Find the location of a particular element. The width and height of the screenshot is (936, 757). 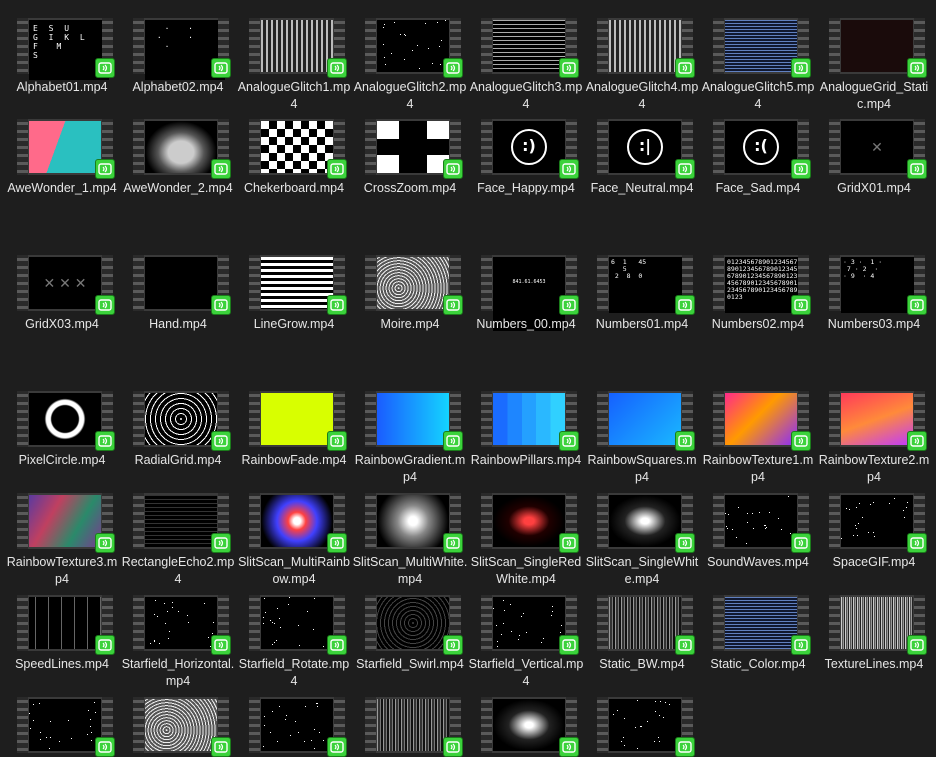

video-thumbnail: 6 1 45 5 2 8 0 is located at coordinates (646, 285).